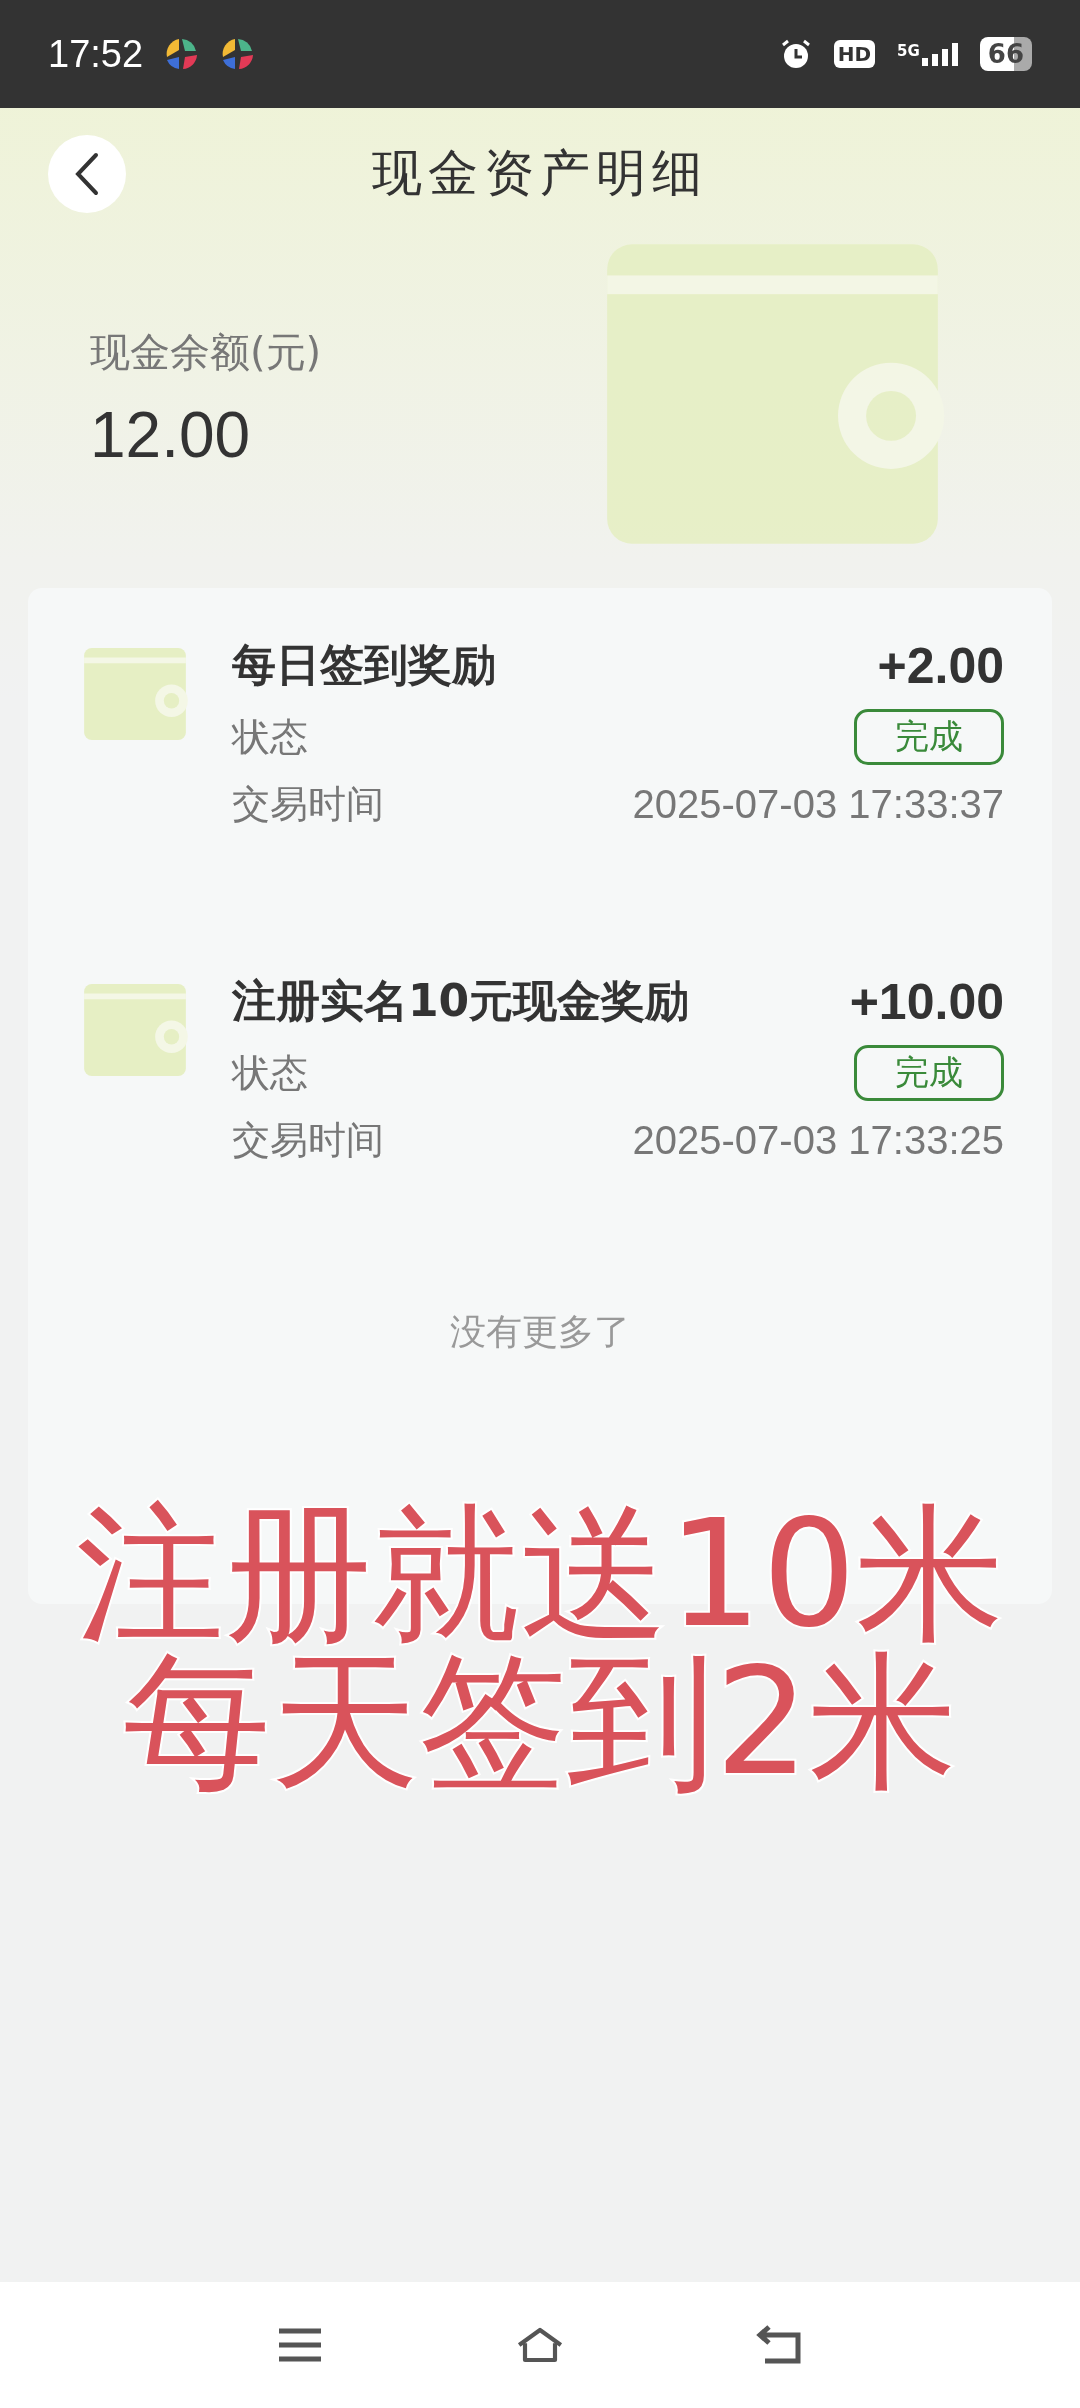 The image size is (1080, 2408). I want to click on status-time: 17:52, so click(96, 54).